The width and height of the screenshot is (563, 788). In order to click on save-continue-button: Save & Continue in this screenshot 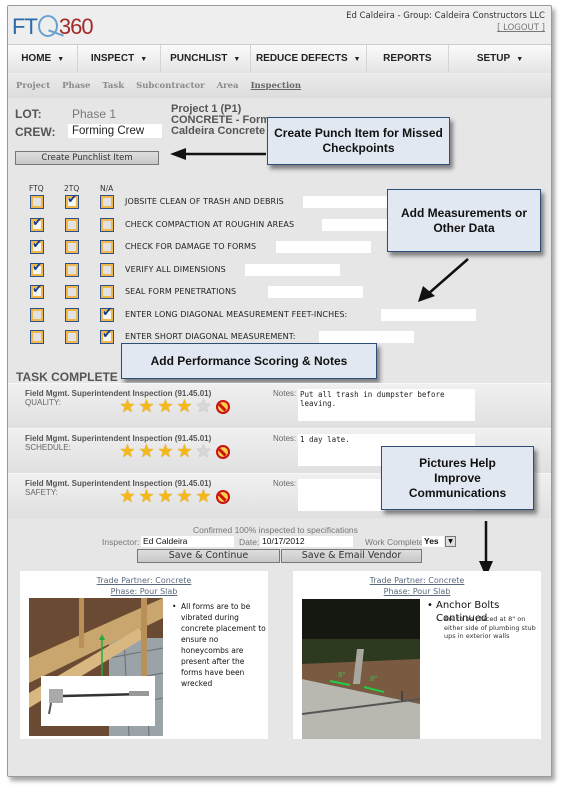, I will do `click(208, 556)`.